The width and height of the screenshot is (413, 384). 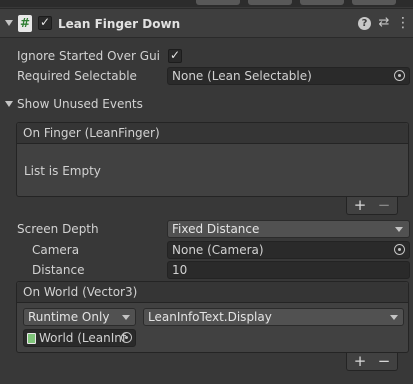 What do you see at coordinates (119, 24) in the screenshot?
I see `component-title: Lean Finger Down` at bounding box center [119, 24].